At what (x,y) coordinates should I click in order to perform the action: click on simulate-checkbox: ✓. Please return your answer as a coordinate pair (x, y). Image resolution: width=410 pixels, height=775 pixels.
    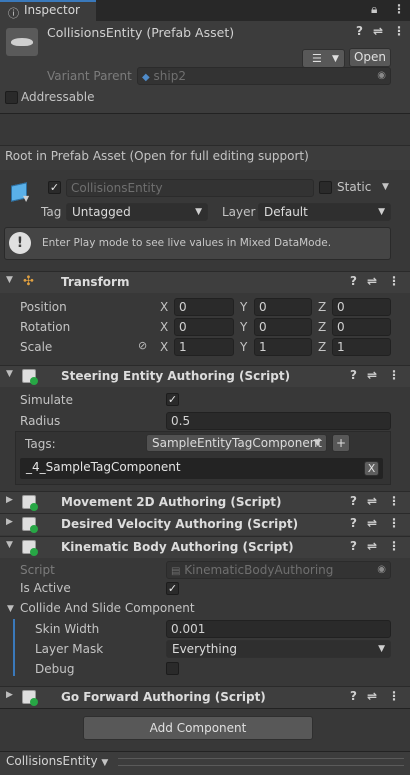
    Looking at the image, I should click on (172, 399).